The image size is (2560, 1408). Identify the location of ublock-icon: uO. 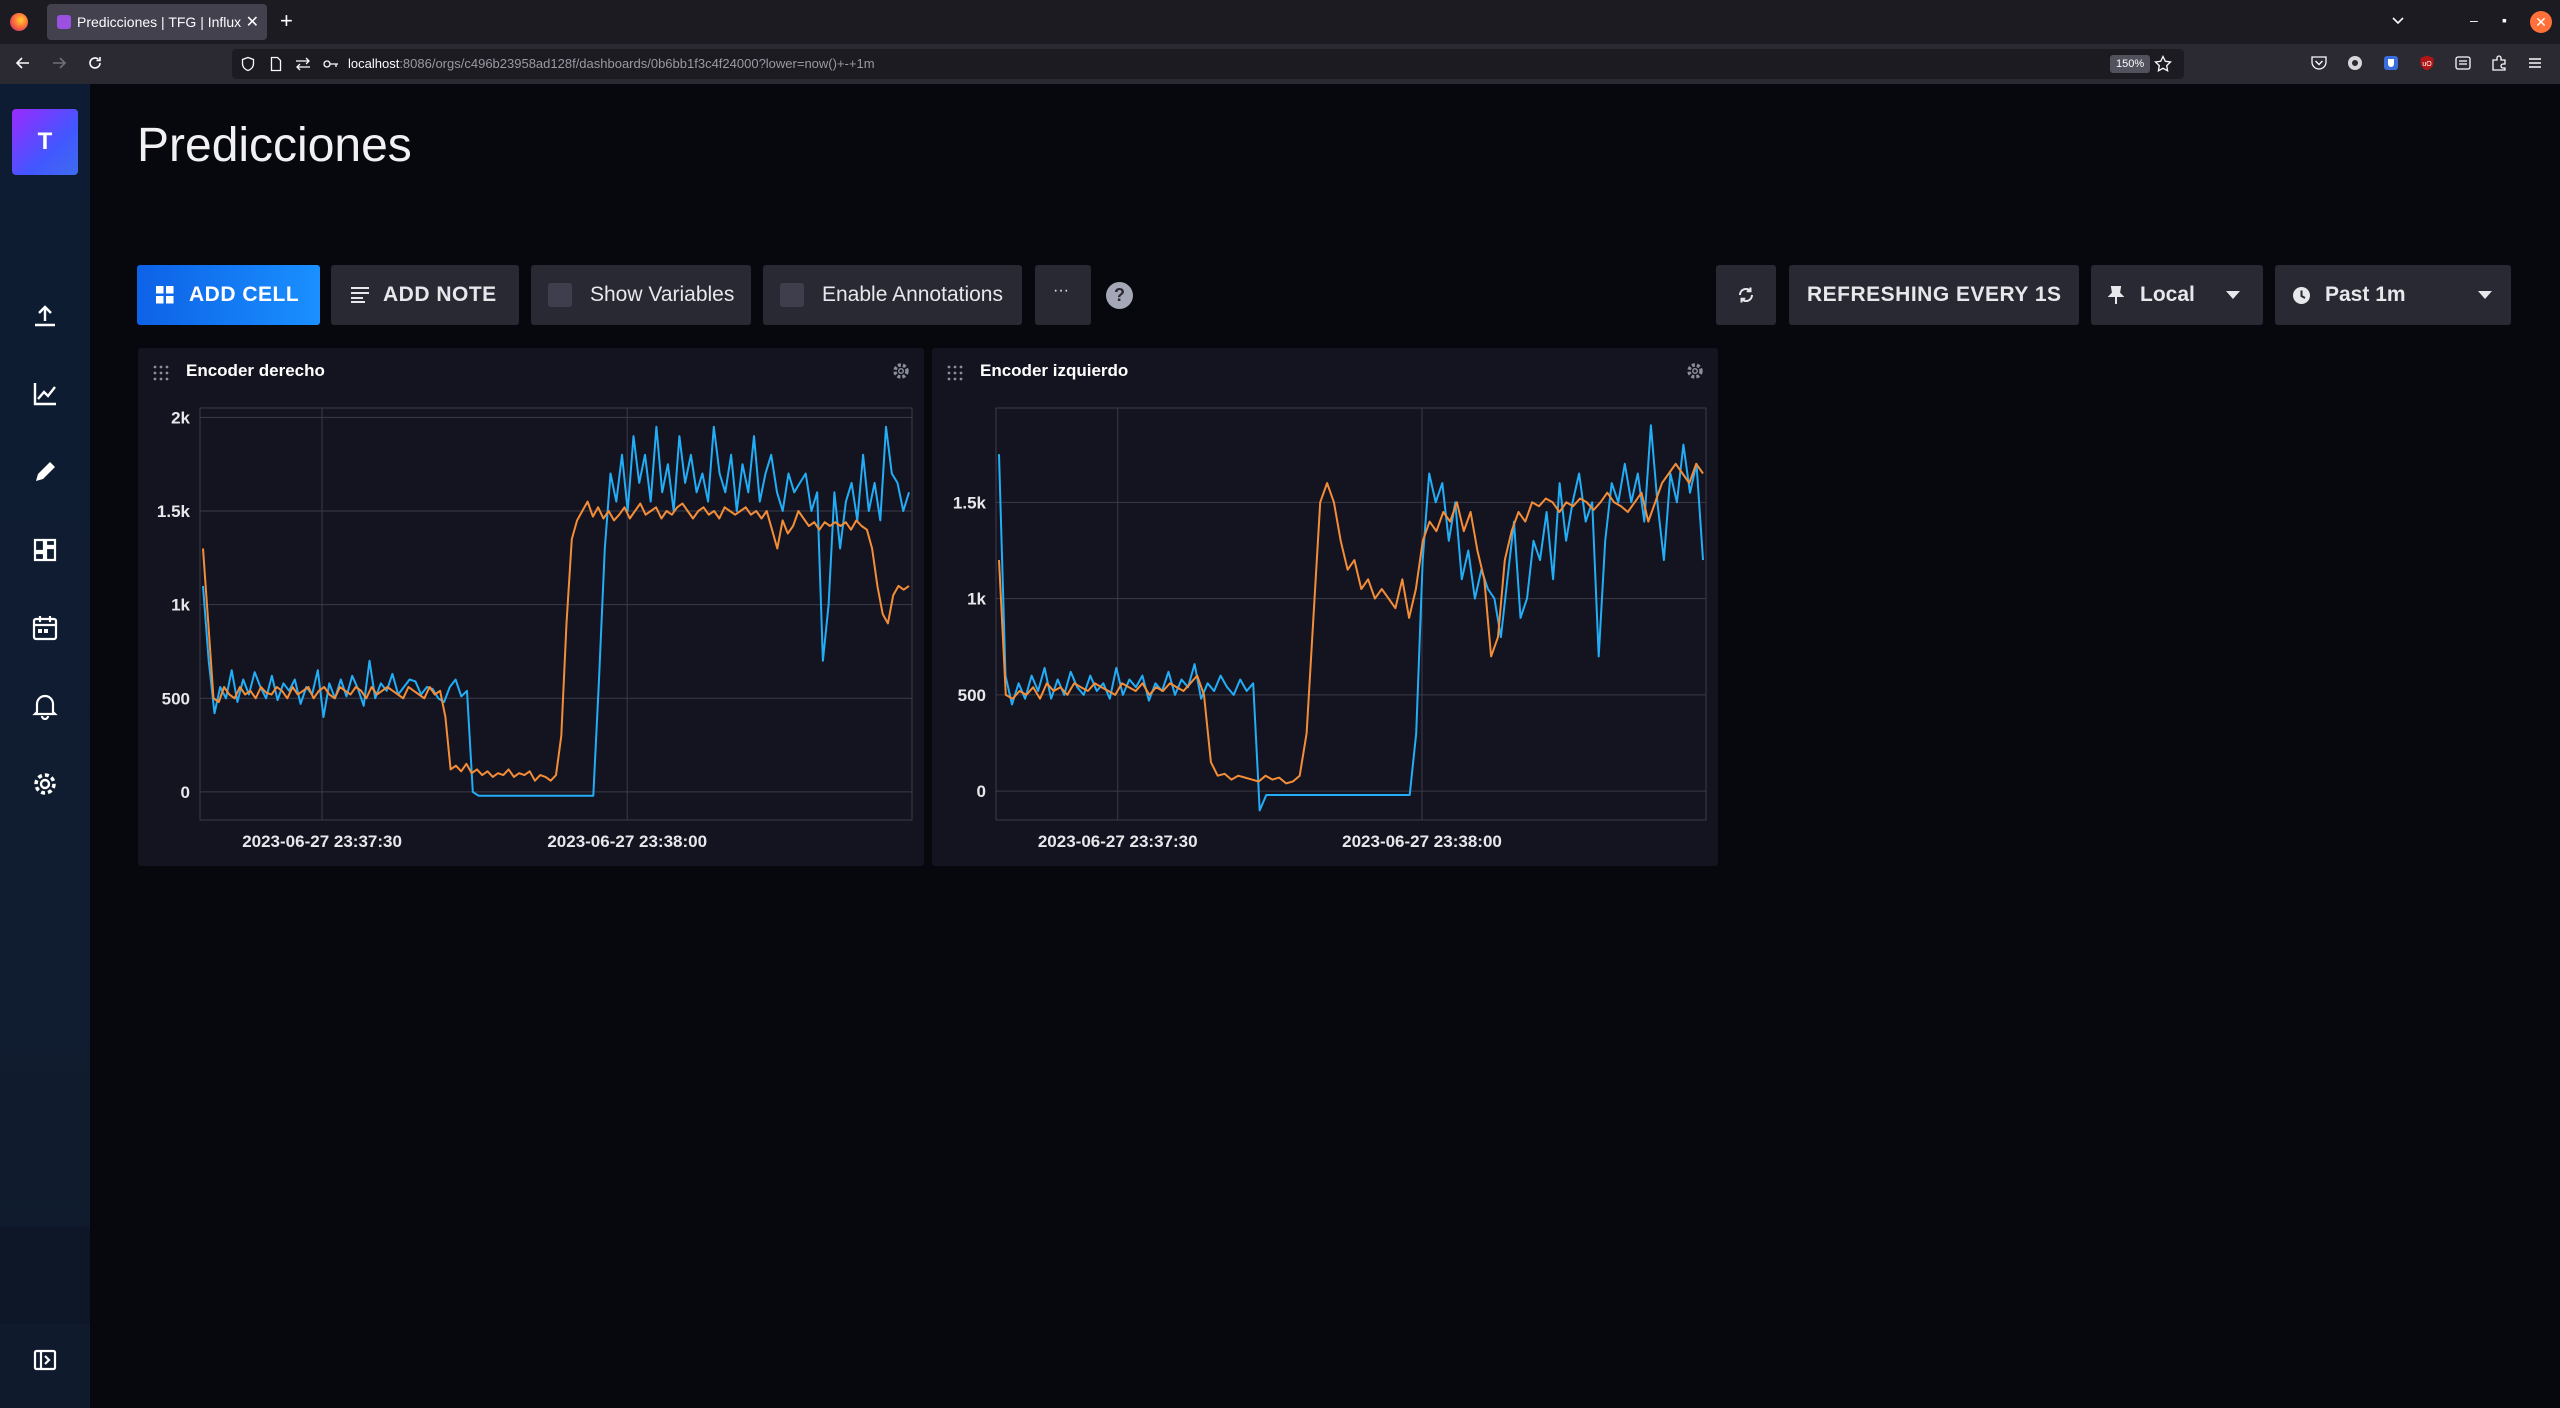
(2427, 63).